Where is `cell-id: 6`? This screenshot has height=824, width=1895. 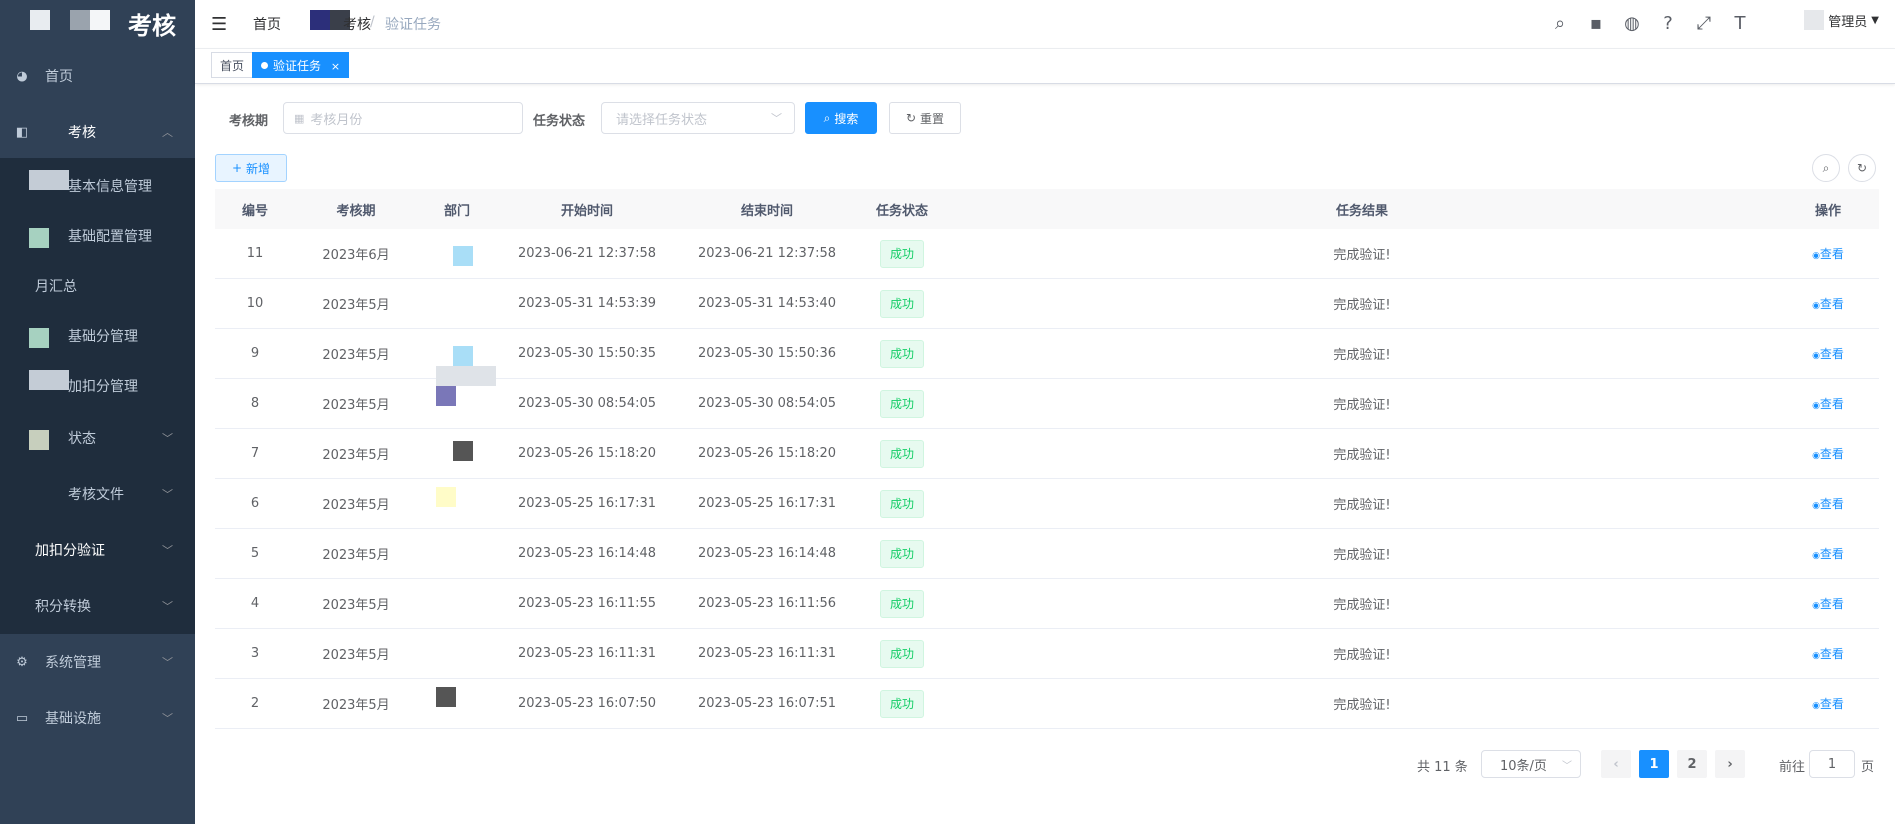
cell-id: 6 is located at coordinates (255, 503).